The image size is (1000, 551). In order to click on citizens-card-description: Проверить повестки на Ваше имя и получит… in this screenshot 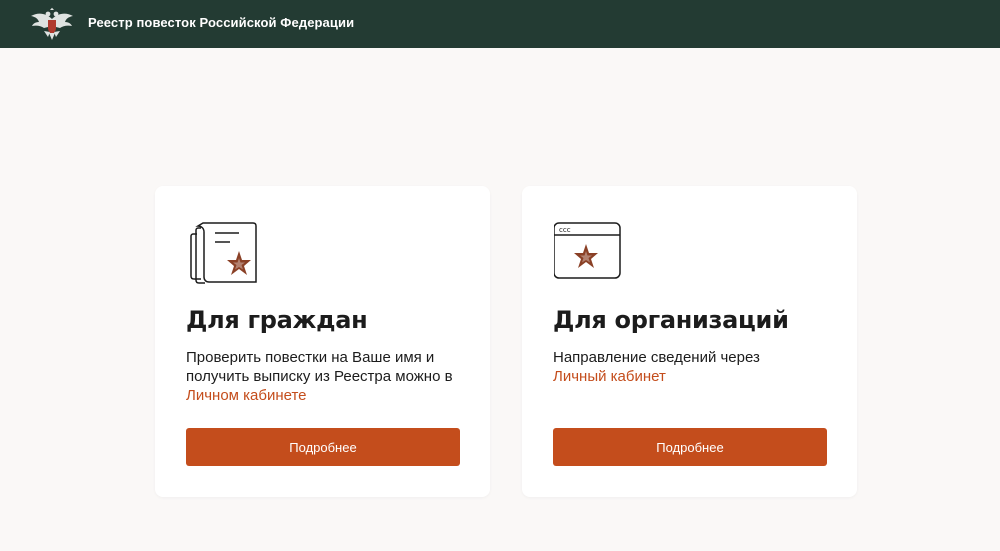, I will do `click(331, 376)`.